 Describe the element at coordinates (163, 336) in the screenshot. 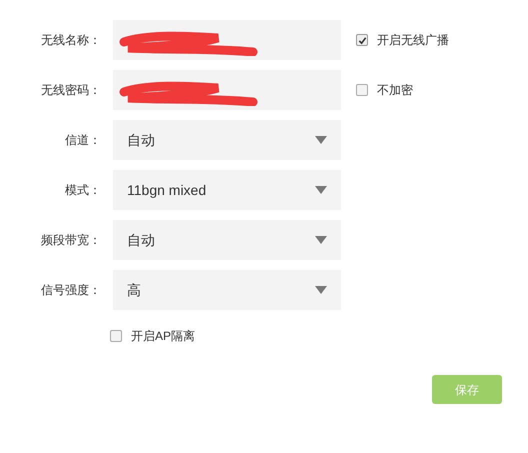

I see `checkbox-label: 开启AP隔离` at that location.